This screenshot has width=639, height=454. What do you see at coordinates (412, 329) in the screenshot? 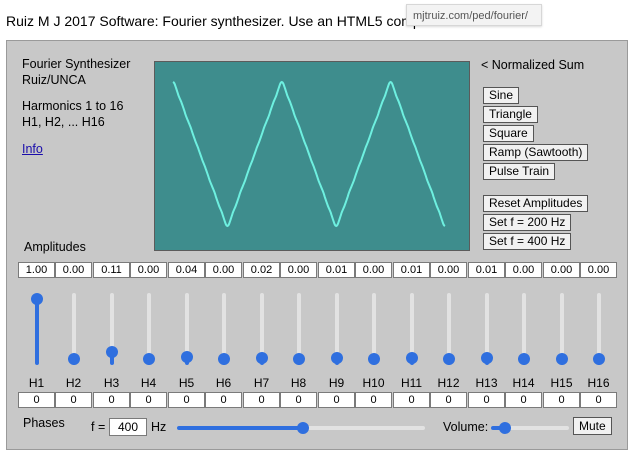
I see `amplitude-slider-h11` at bounding box center [412, 329].